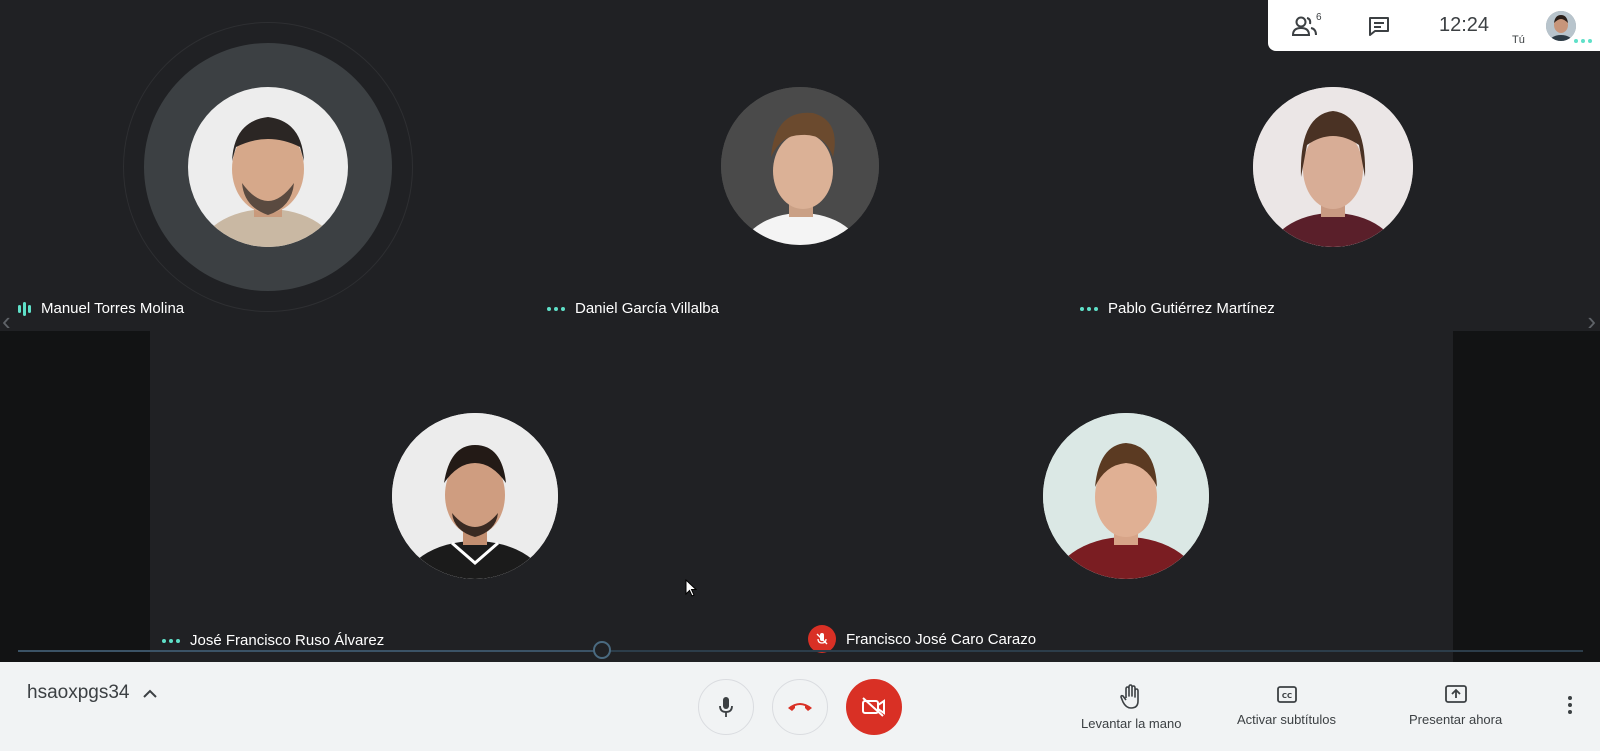  Describe the element at coordinates (1434, 25) in the screenshot. I see `top-right-bar: 6 12:24 Tú` at that location.